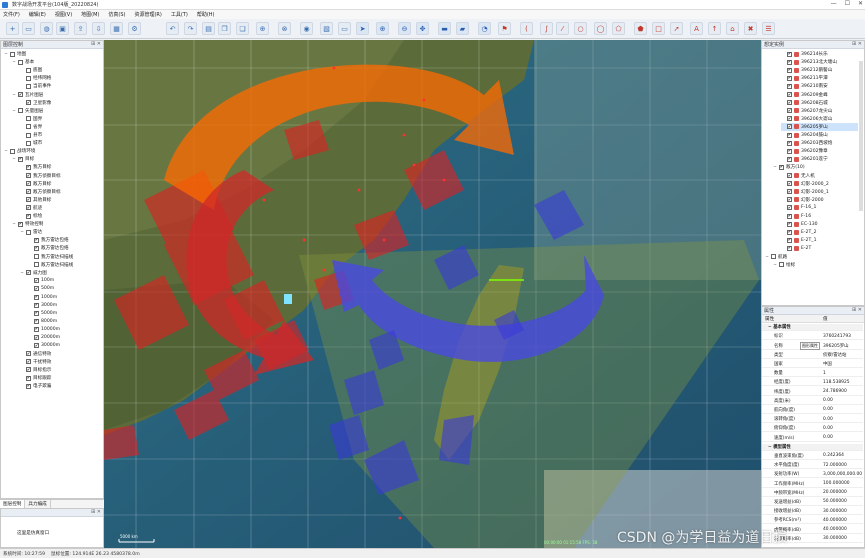  I want to click on property-value: 0.00, so click(828, 400).